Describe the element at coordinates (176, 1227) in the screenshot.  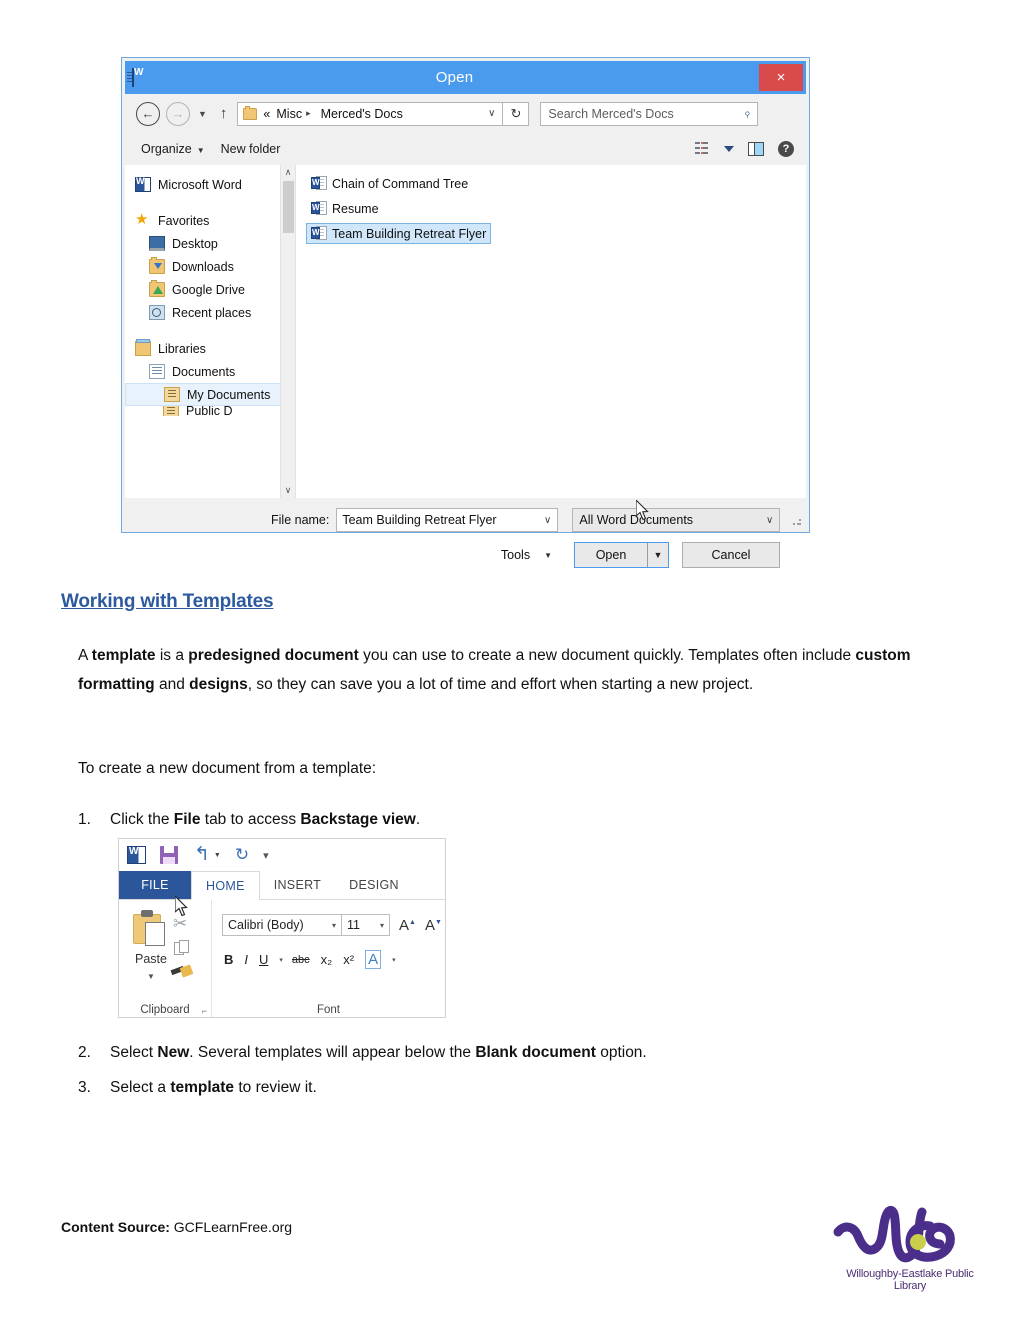
I see `content-source: Content Source: GCFLearnFree.org` at that location.